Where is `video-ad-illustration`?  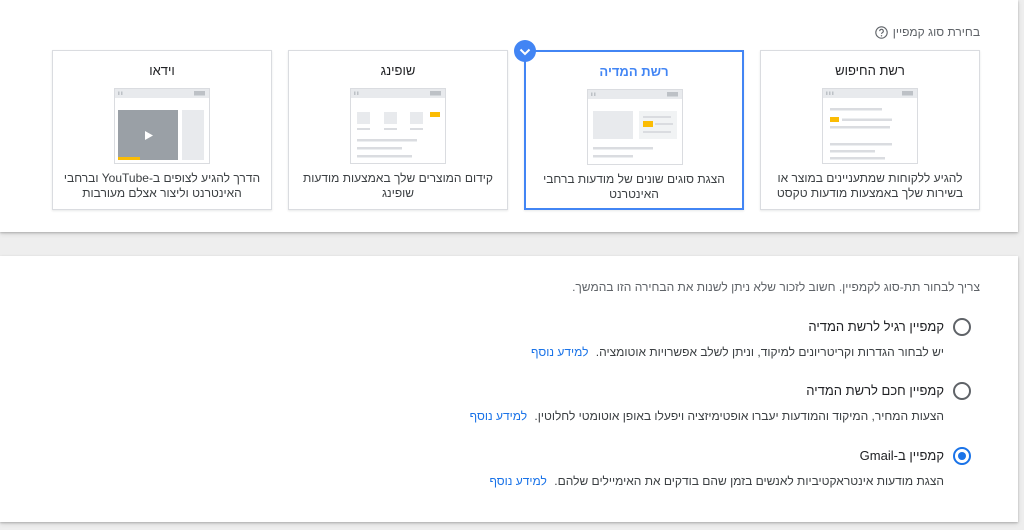 video-ad-illustration is located at coordinates (162, 126).